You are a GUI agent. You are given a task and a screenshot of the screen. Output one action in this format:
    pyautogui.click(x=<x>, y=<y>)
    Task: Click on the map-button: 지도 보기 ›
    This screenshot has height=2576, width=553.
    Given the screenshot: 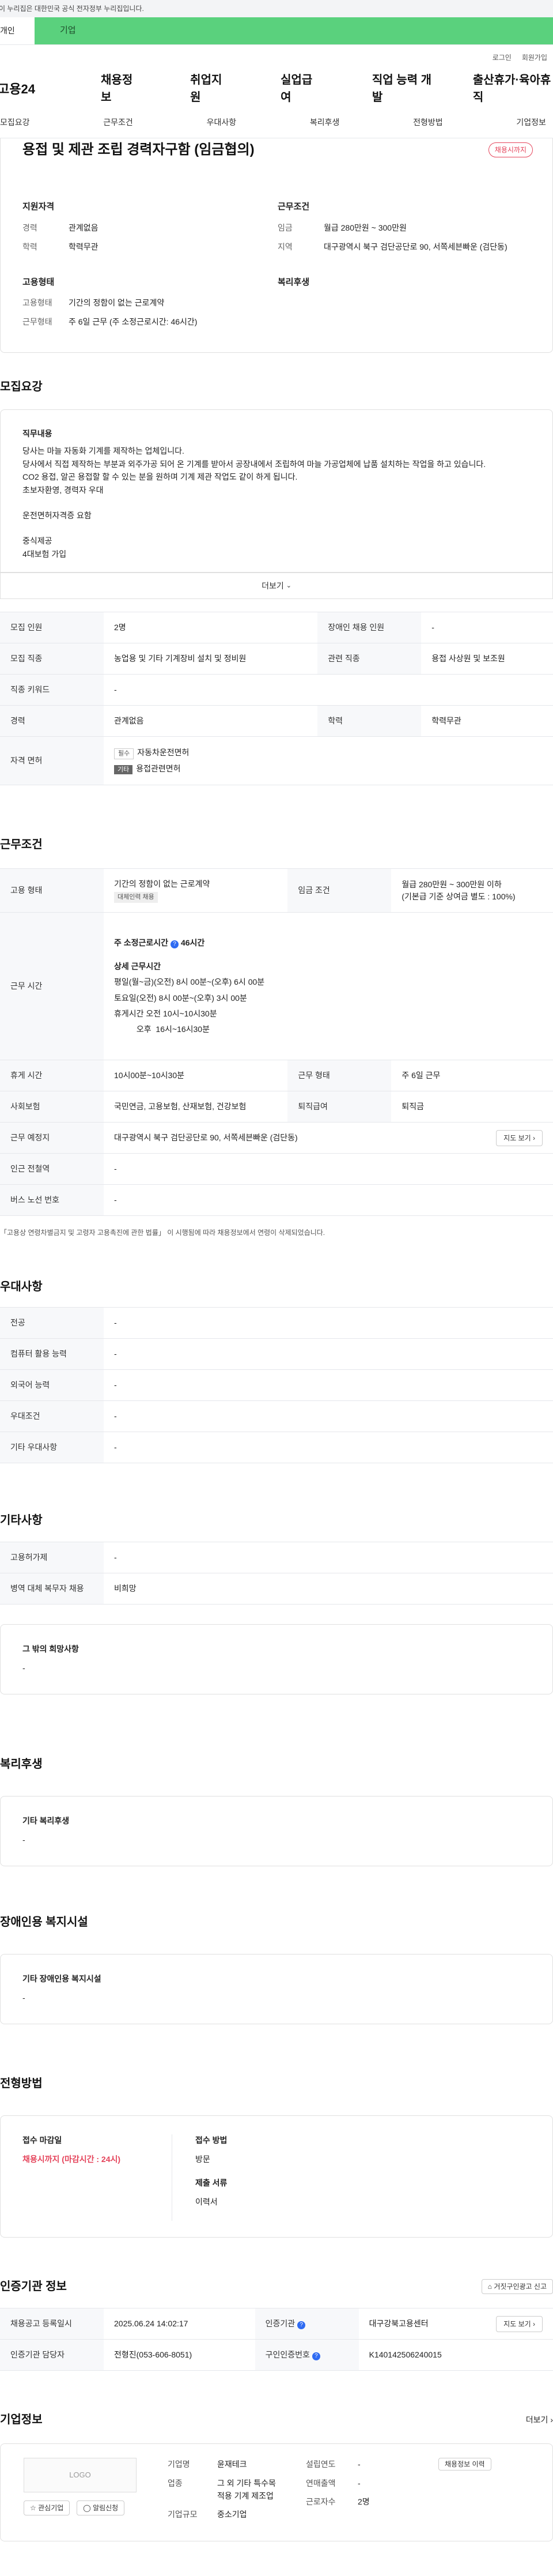 What is the action you would take?
    pyautogui.click(x=519, y=1137)
    